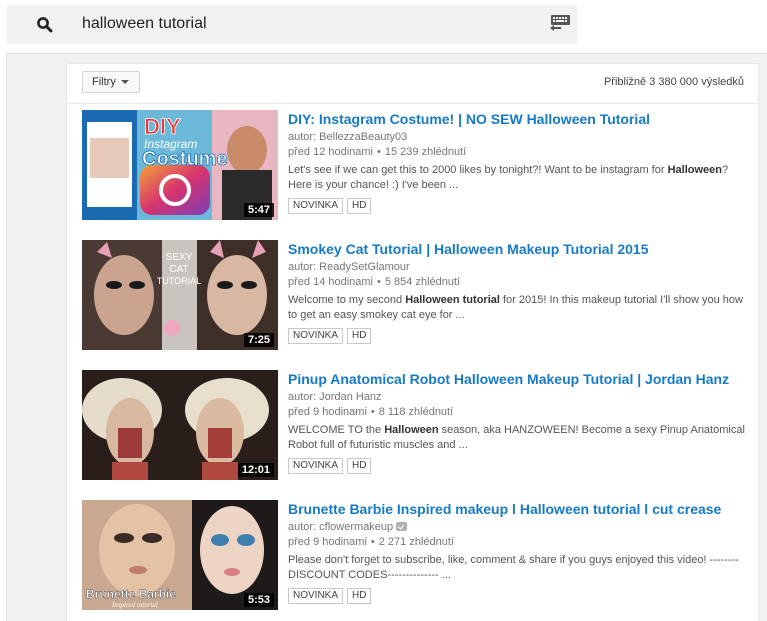 This screenshot has width=767, height=621. What do you see at coordinates (45, 25) in the screenshot?
I see `search-icon` at bounding box center [45, 25].